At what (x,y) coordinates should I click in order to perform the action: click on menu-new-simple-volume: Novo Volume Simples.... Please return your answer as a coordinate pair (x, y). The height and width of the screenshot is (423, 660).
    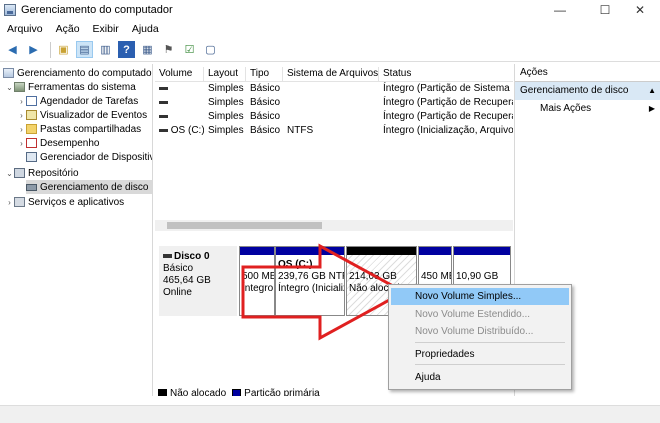
    Looking at the image, I should click on (480, 296).